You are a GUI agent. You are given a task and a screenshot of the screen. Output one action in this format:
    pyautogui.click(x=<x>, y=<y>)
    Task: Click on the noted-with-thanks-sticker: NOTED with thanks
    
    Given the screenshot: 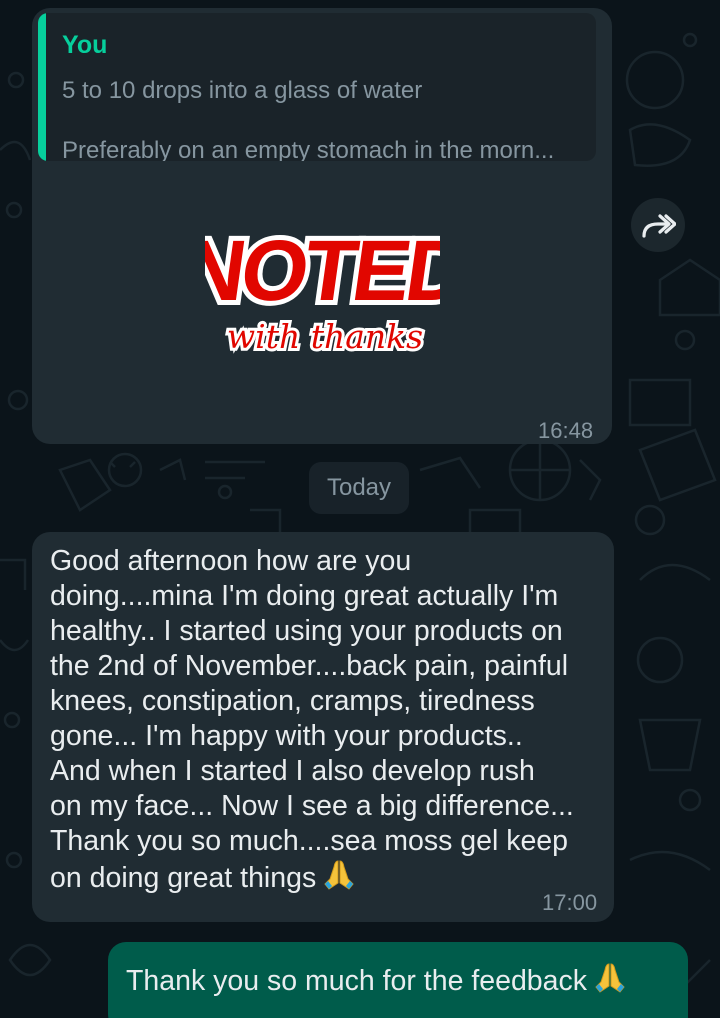 What is the action you would take?
    pyautogui.click(x=322, y=292)
    